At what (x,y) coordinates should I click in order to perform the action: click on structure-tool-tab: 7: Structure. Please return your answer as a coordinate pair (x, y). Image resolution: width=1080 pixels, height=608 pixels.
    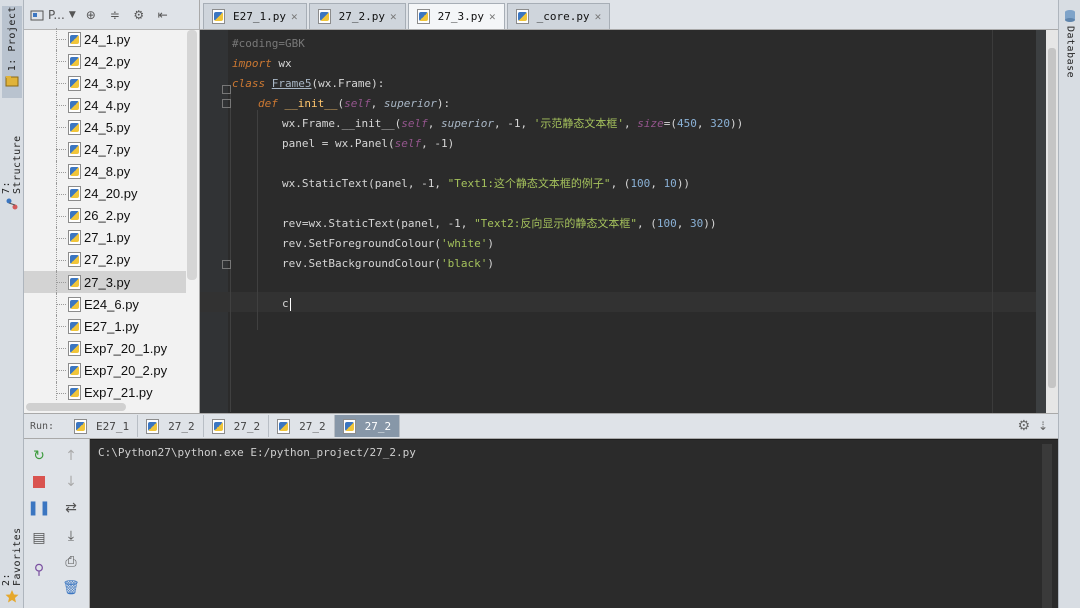
    Looking at the image, I should click on (12, 165).